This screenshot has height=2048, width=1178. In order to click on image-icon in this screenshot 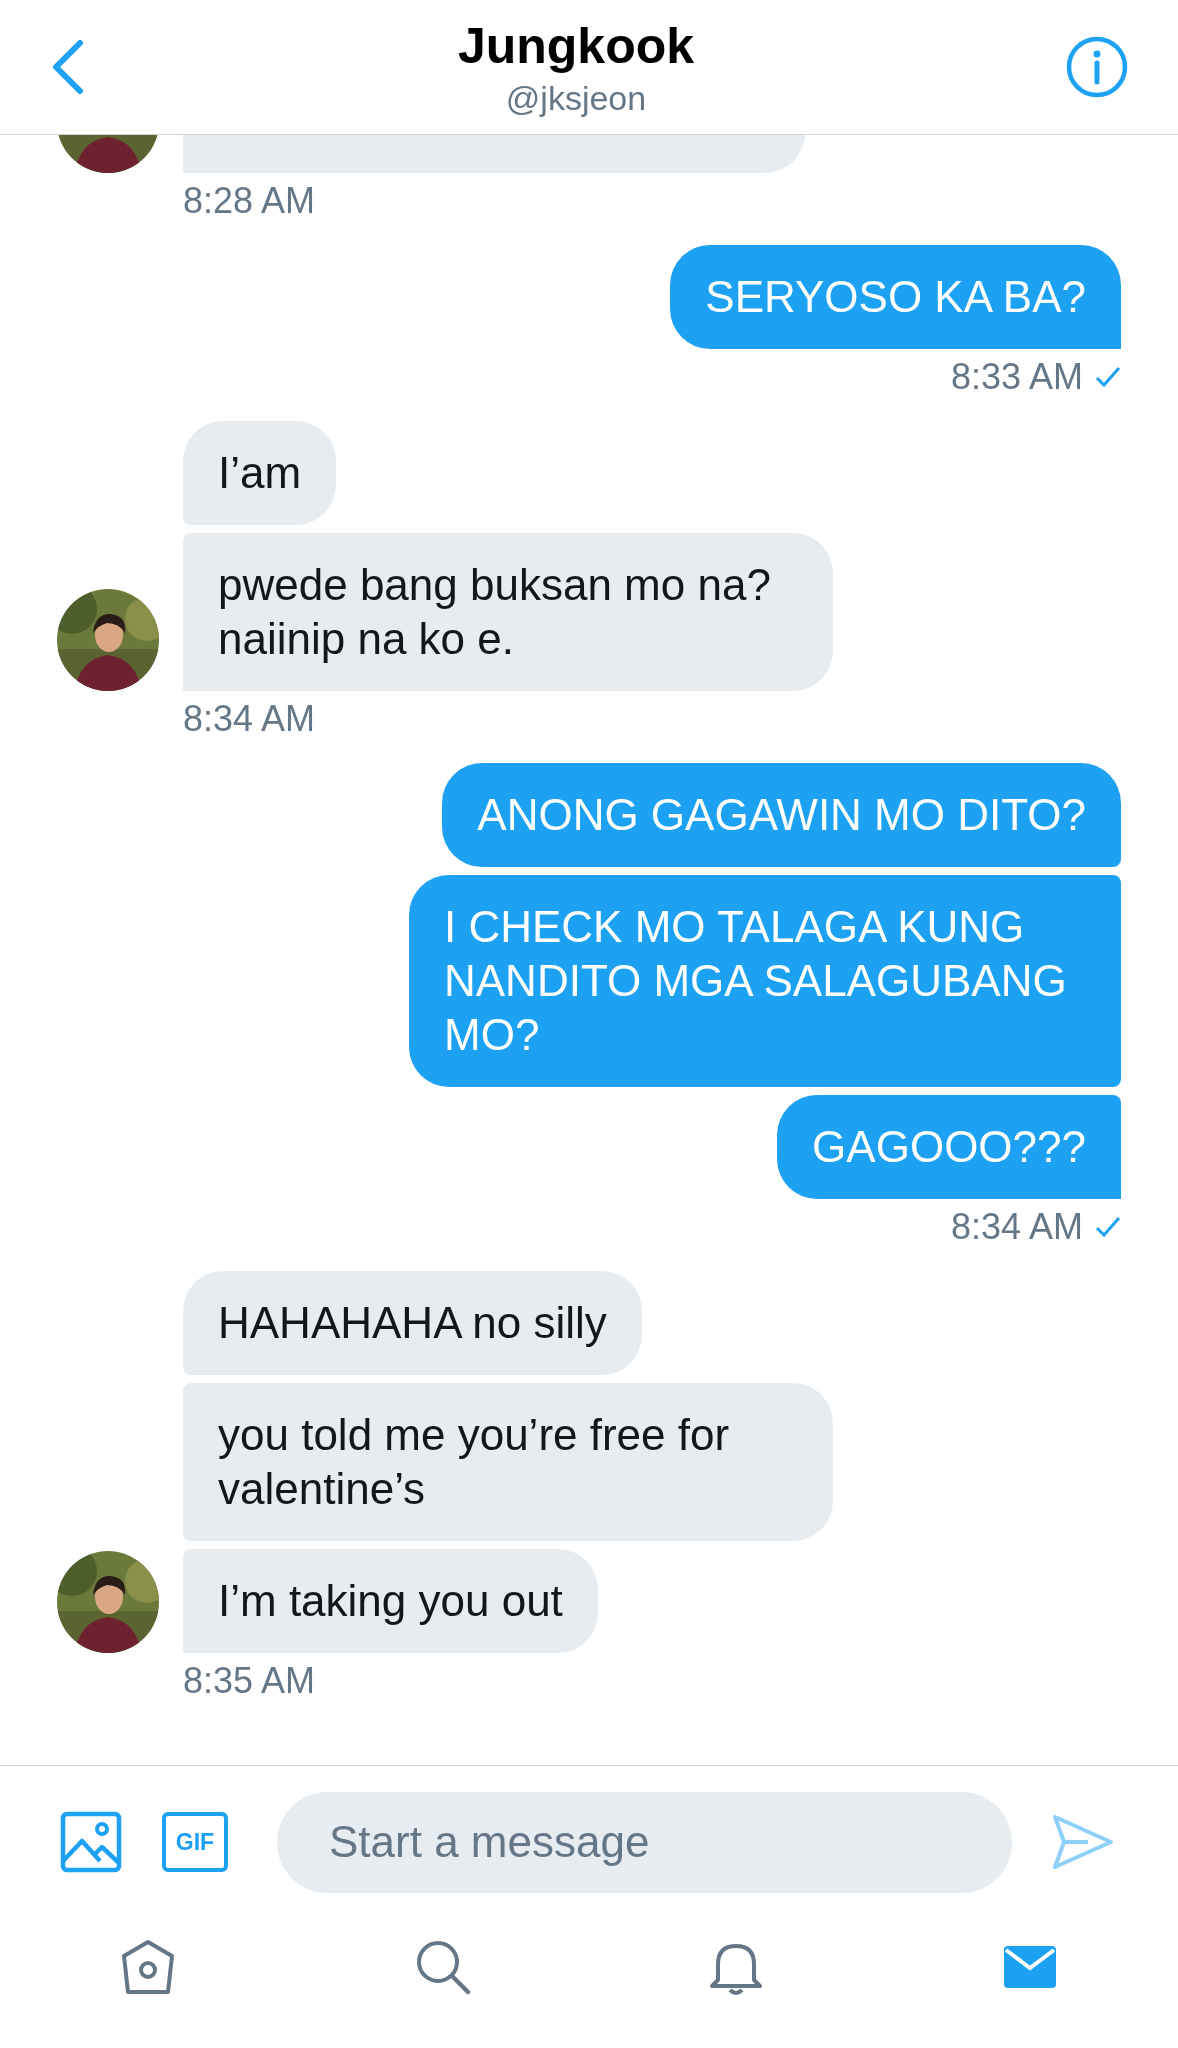, I will do `click(91, 1842)`.